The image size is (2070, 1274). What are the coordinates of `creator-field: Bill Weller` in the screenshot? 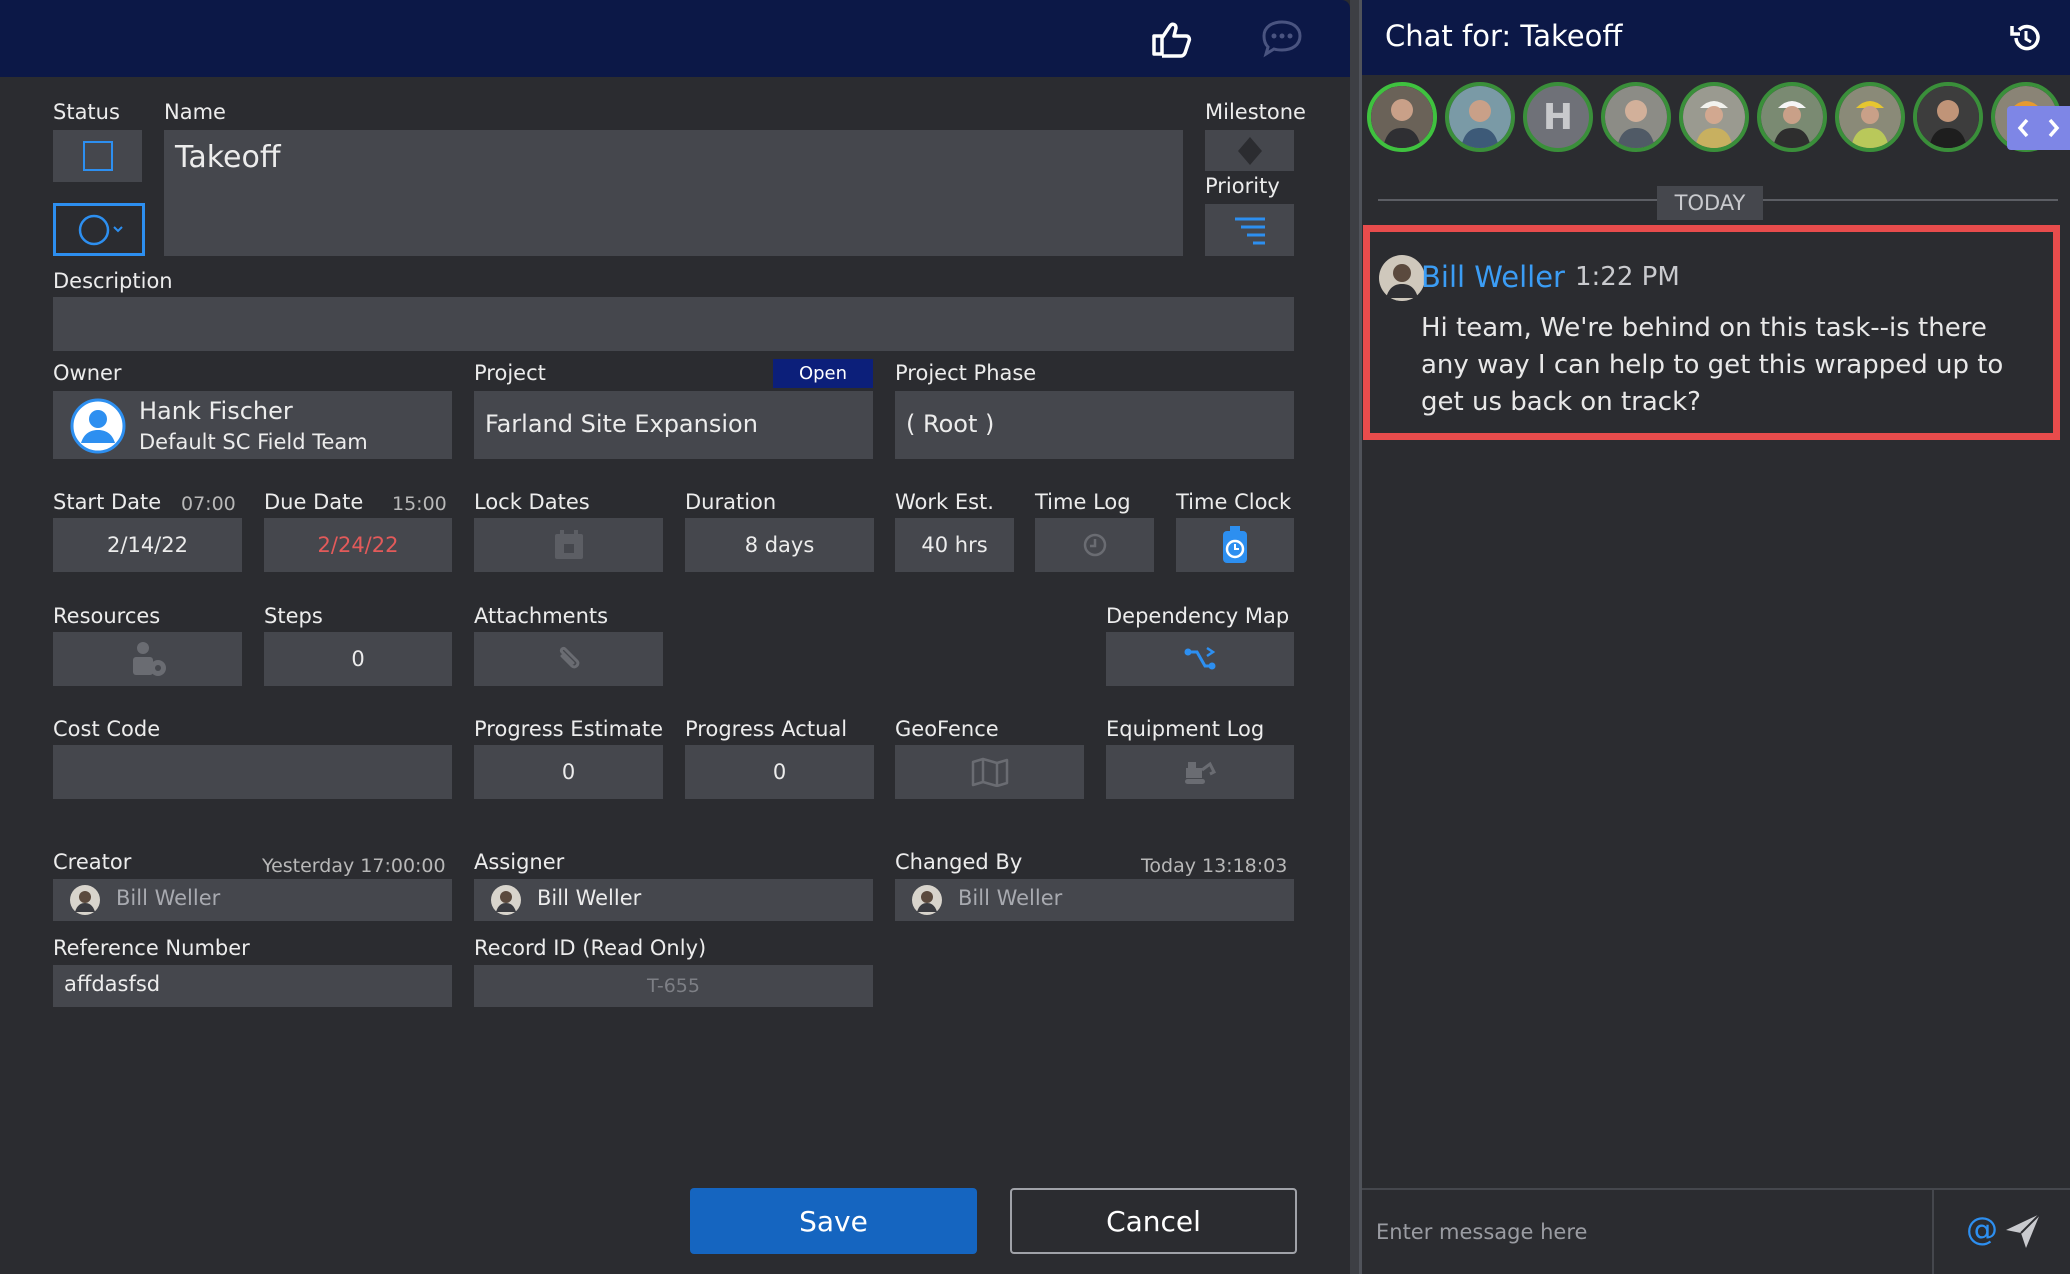 It's located at (252, 900).